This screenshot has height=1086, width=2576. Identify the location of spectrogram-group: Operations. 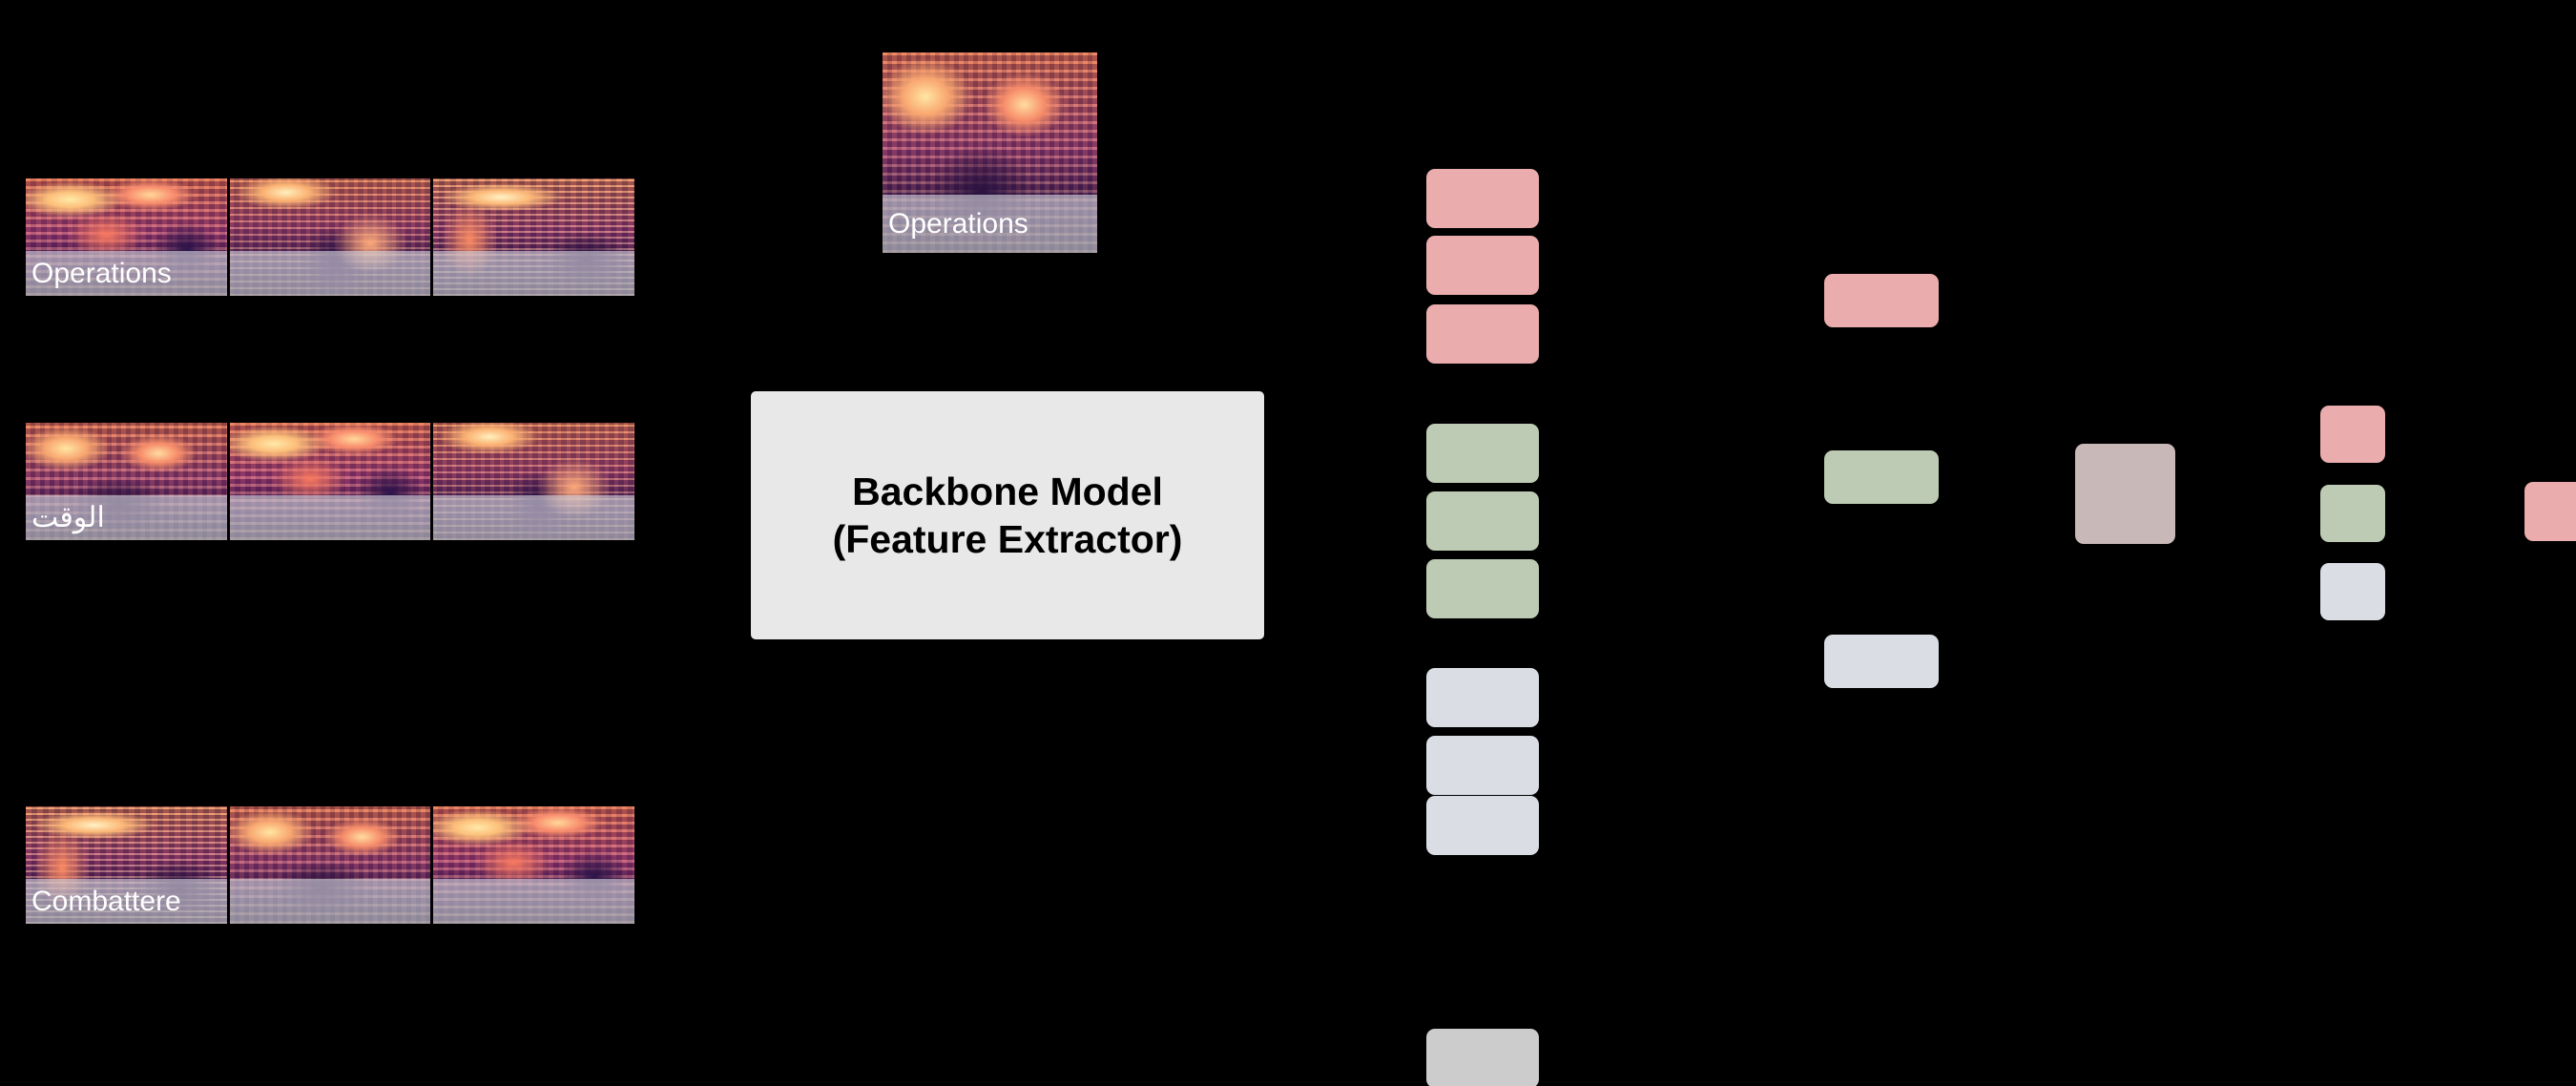
(330, 237).